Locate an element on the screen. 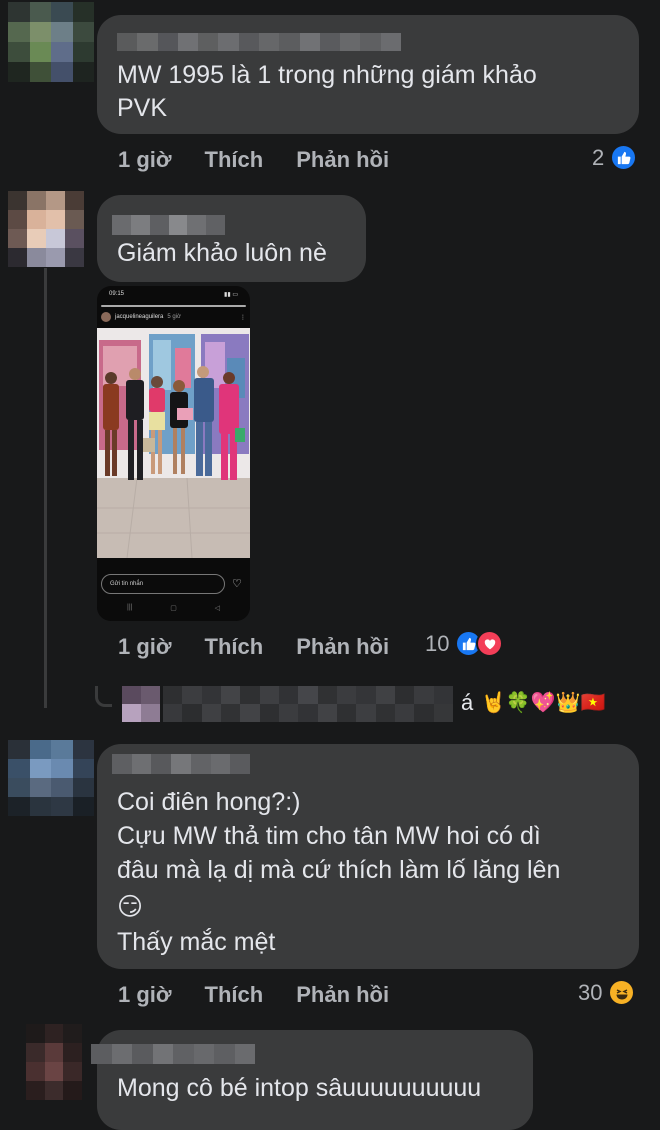 The width and height of the screenshot is (660, 1130). love-reaction-icon is located at coordinates (490, 643).